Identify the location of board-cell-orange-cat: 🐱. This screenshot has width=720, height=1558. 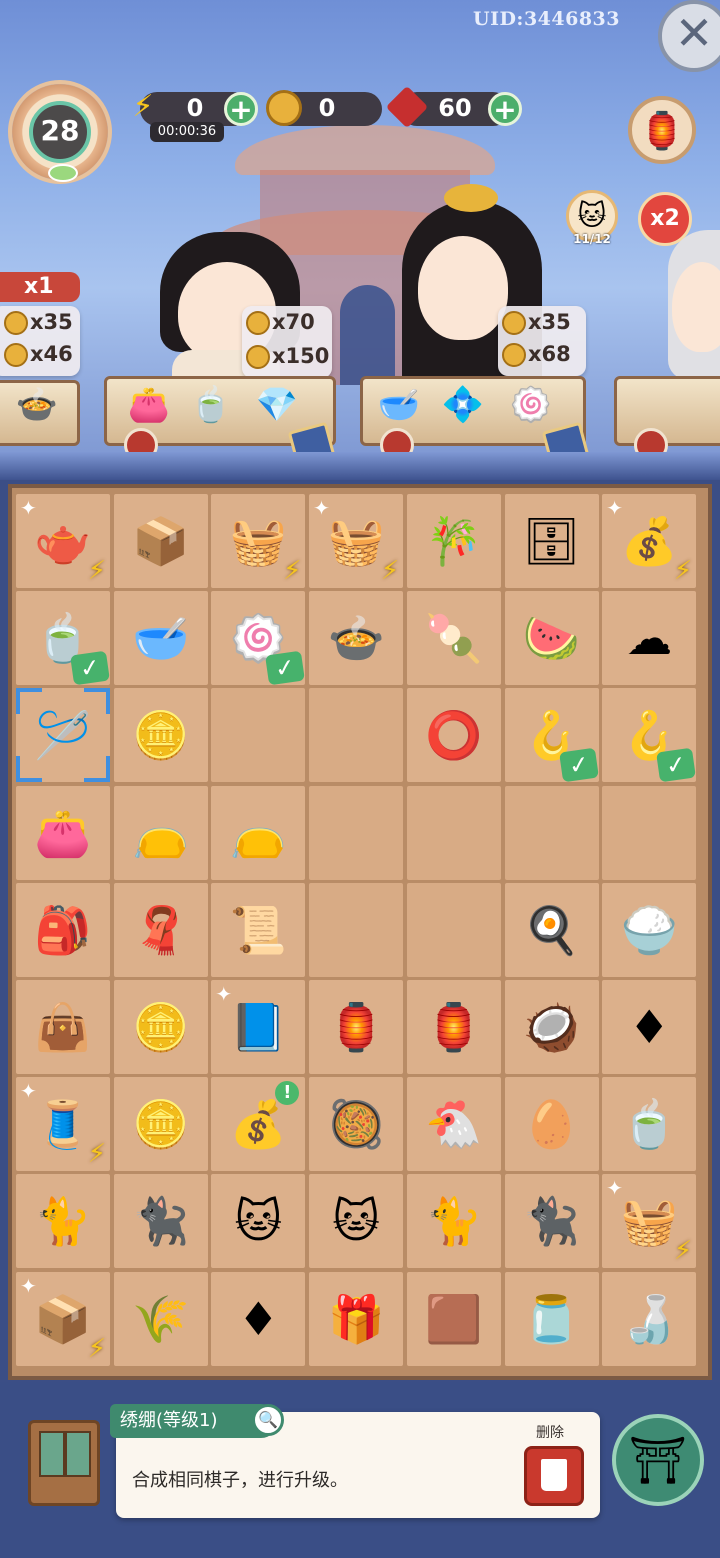
(356, 1221).